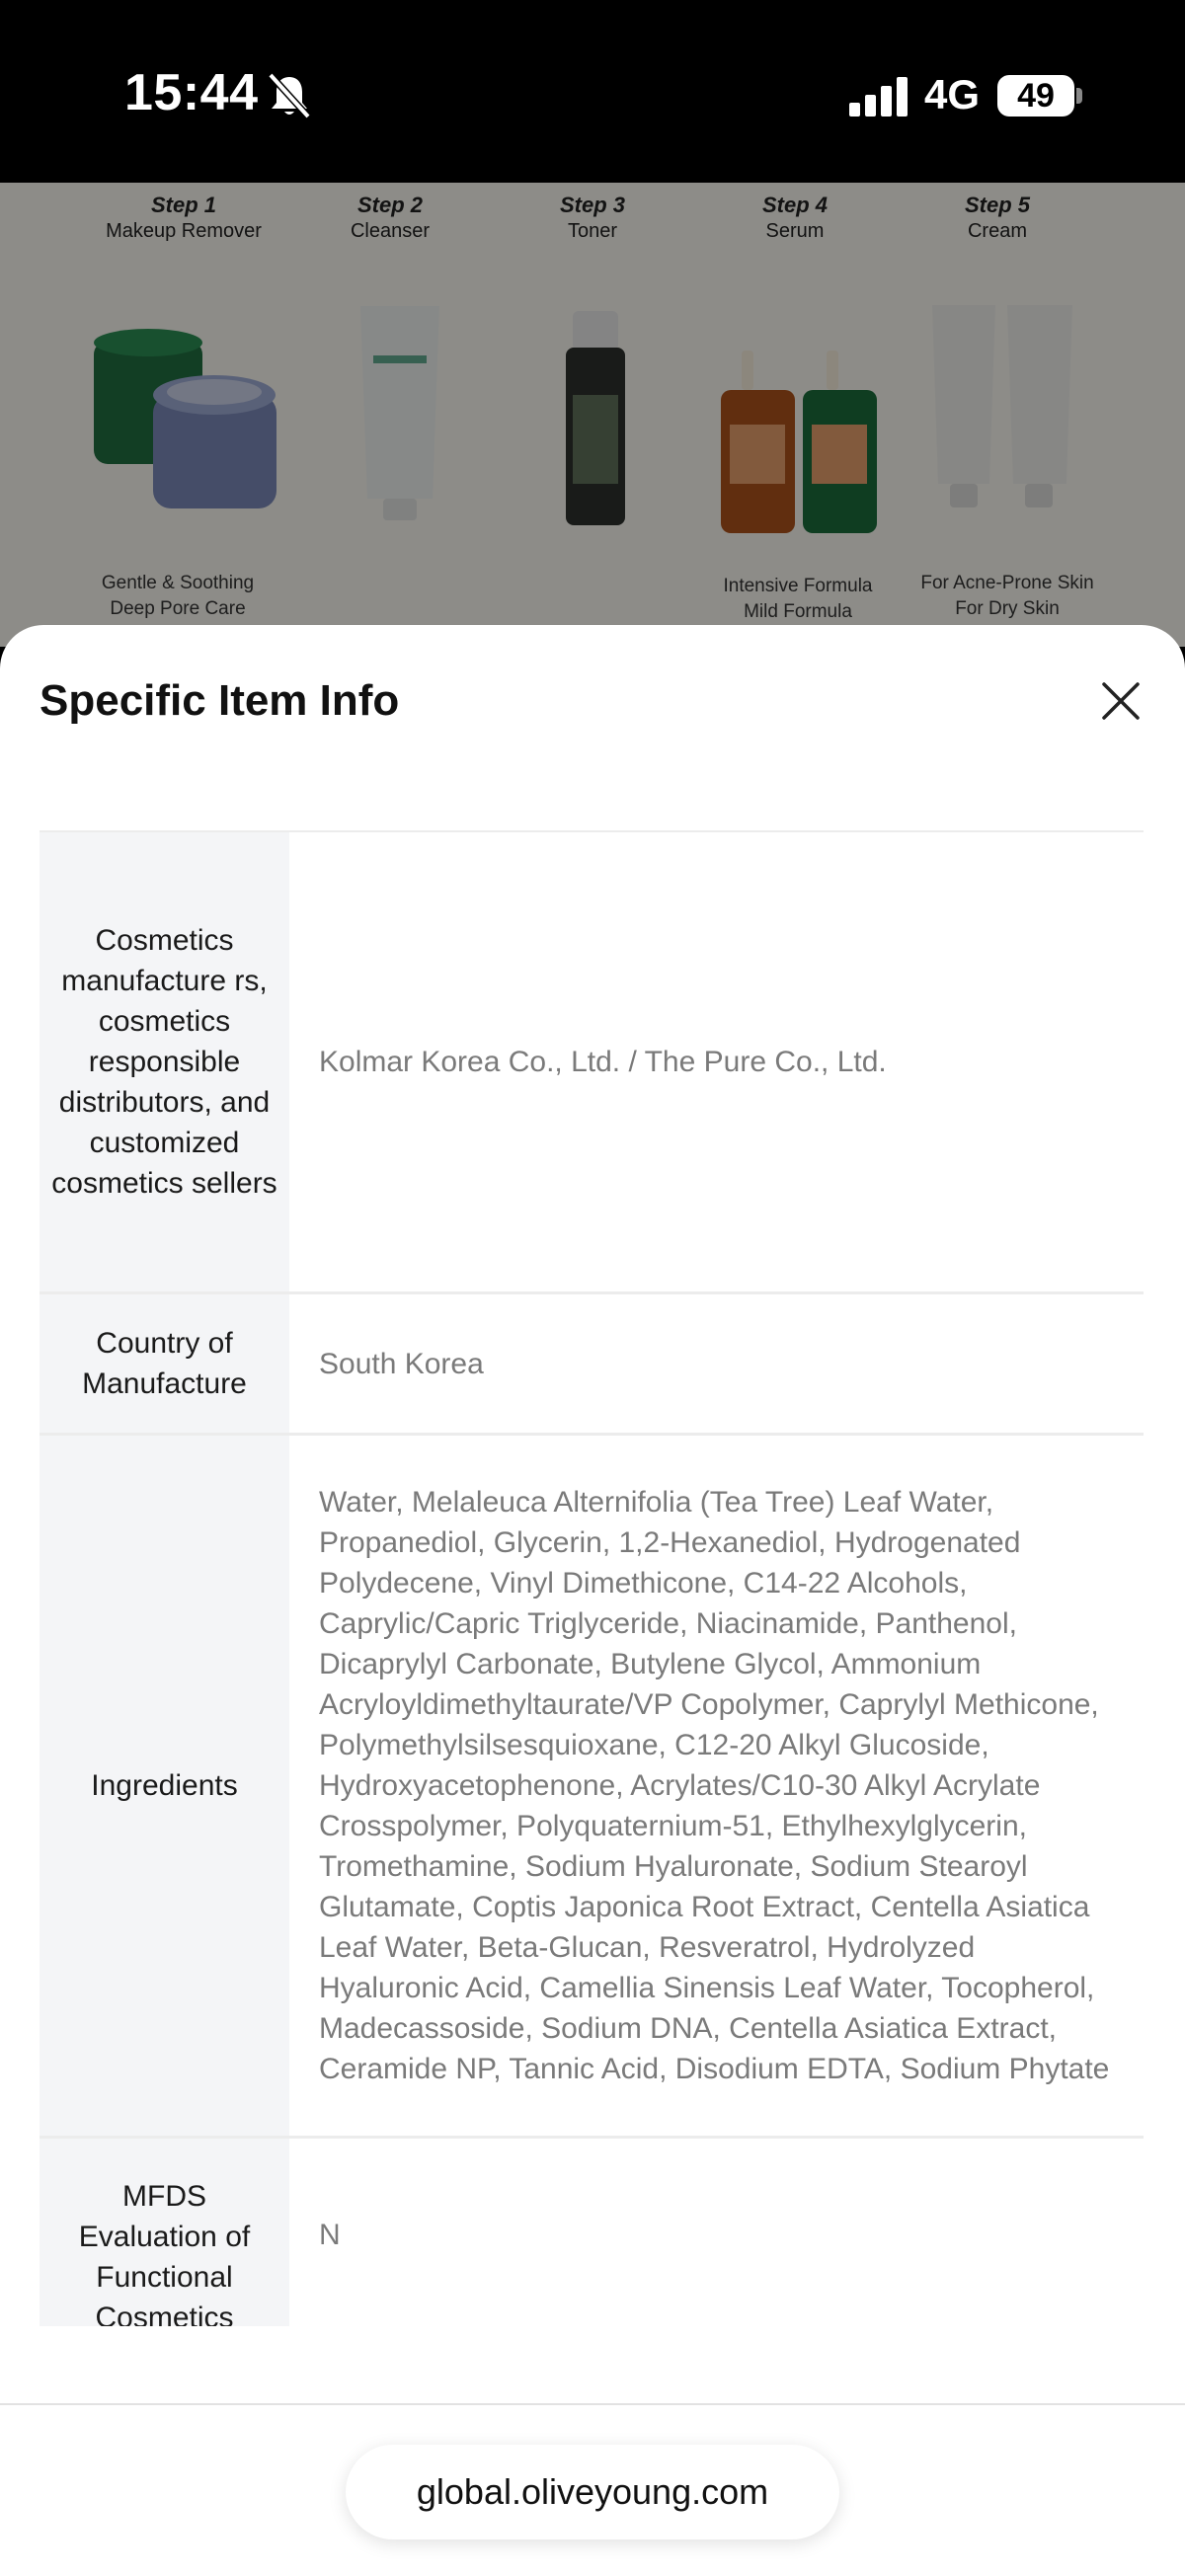 The width and height of the screenshot is (1185, 2576). Describe the element at coordinates (592, 1365) in the screenshot. I see `table-row: Country of Manufacture South Korea` at that location.